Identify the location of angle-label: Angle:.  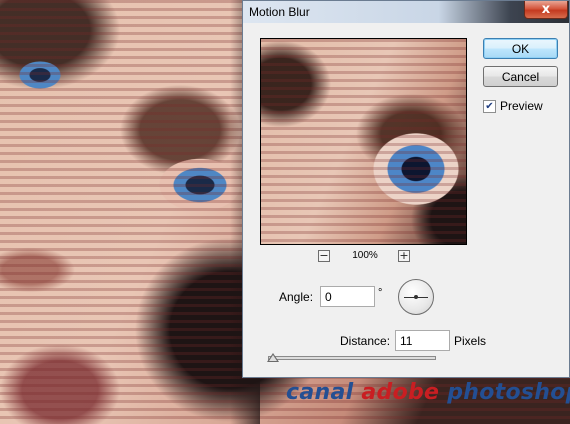
(296, 297).